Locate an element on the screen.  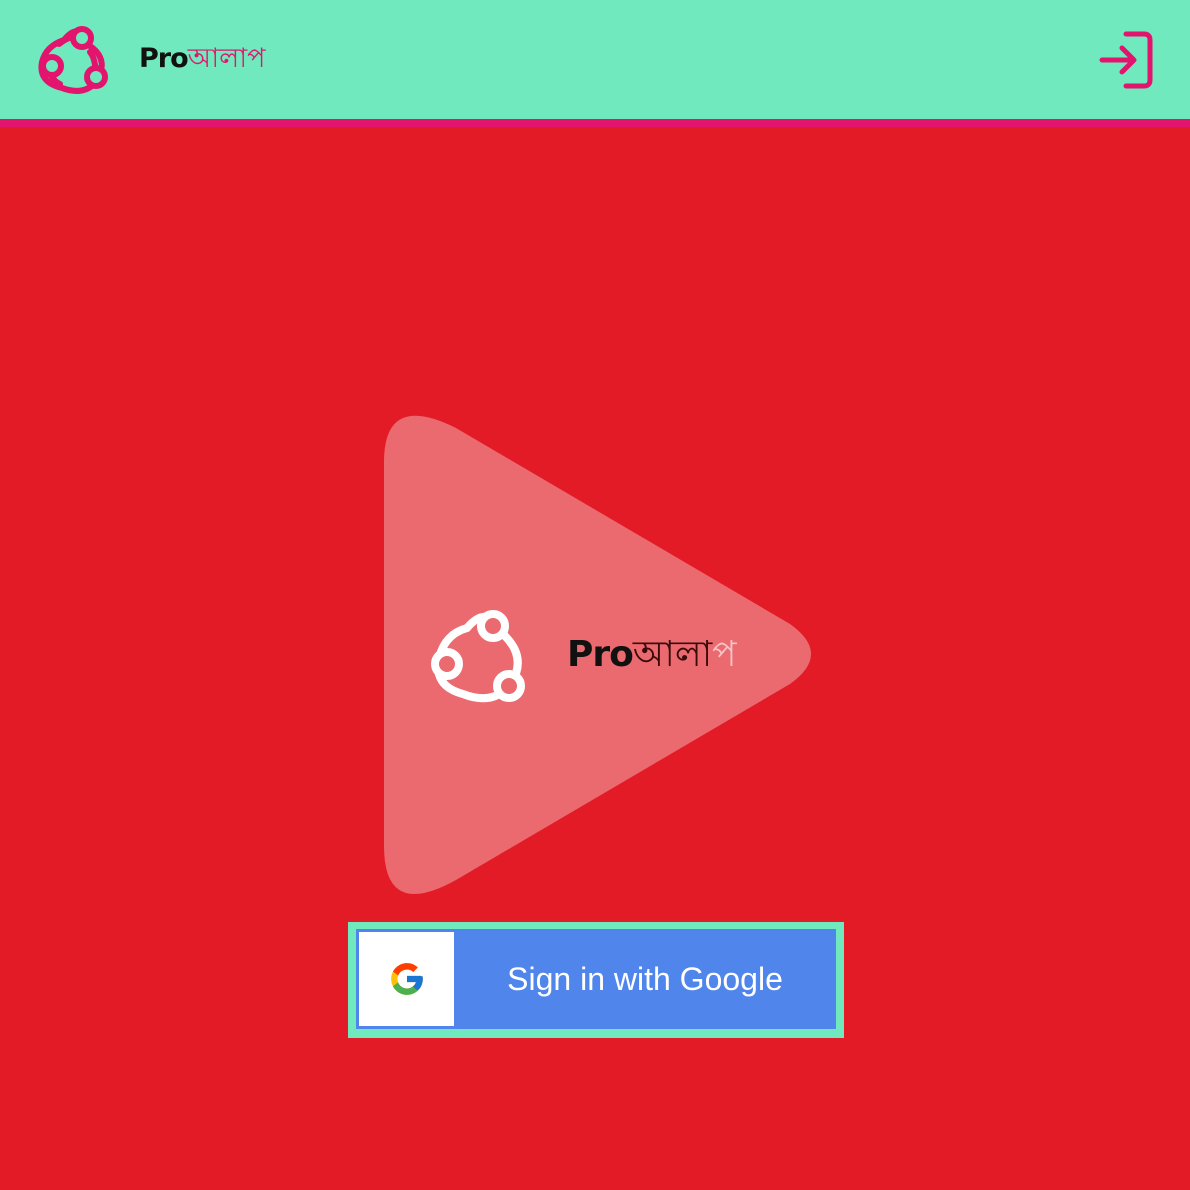
hero-brand-bengali-fade: প is located at coordinates (724, 654).